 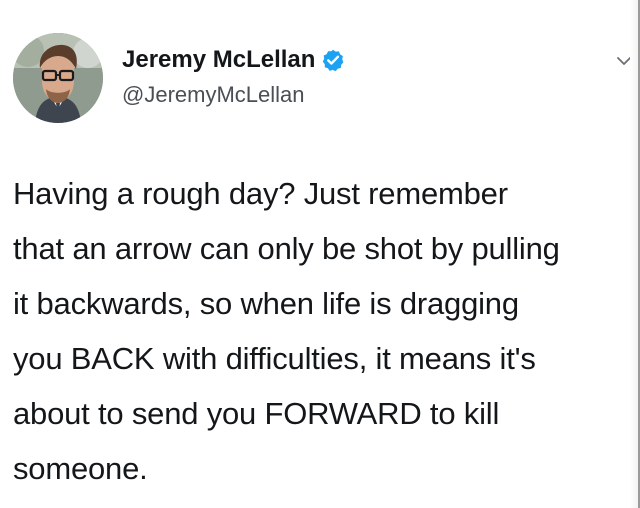 I want to click on user-avatar-photo-icon, so click(x=58, y=78).